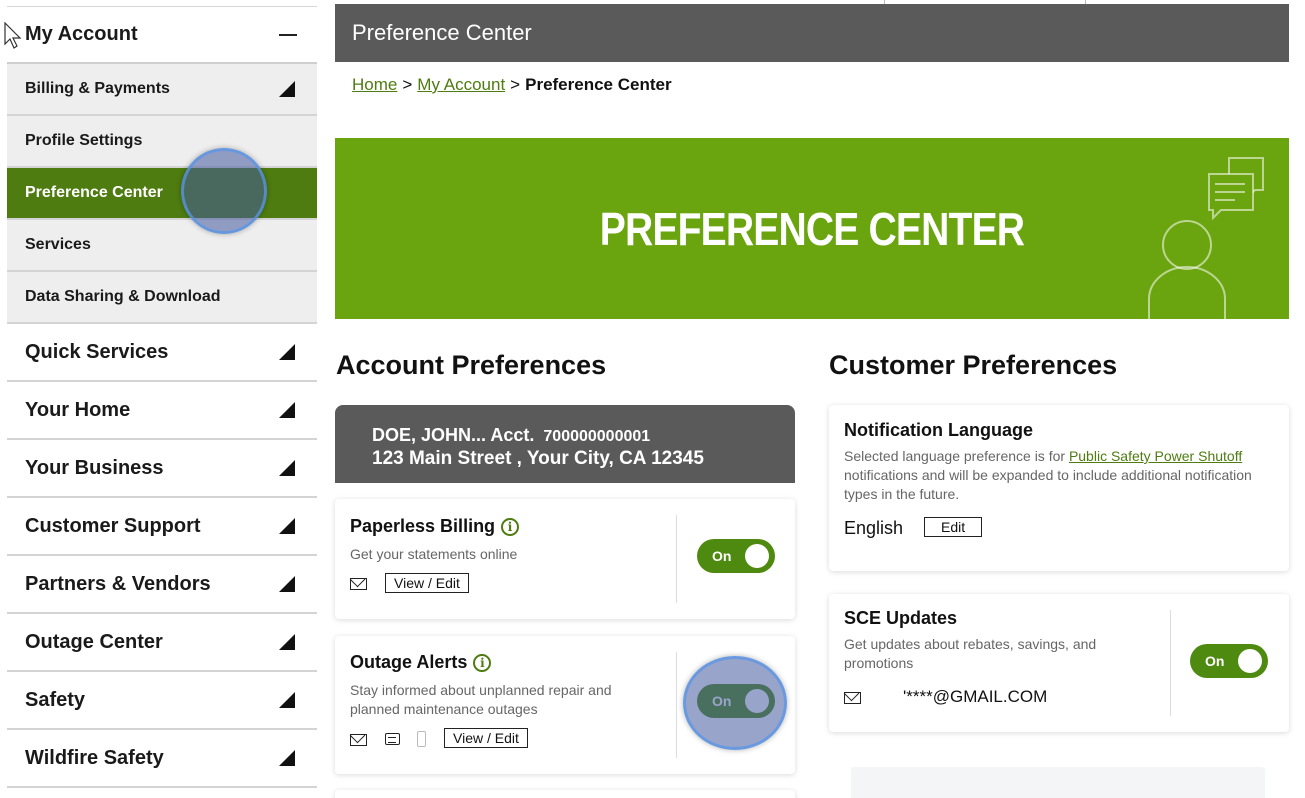  I want to click on banner-title: PREFERENCE CENTER, so click(812, 229).